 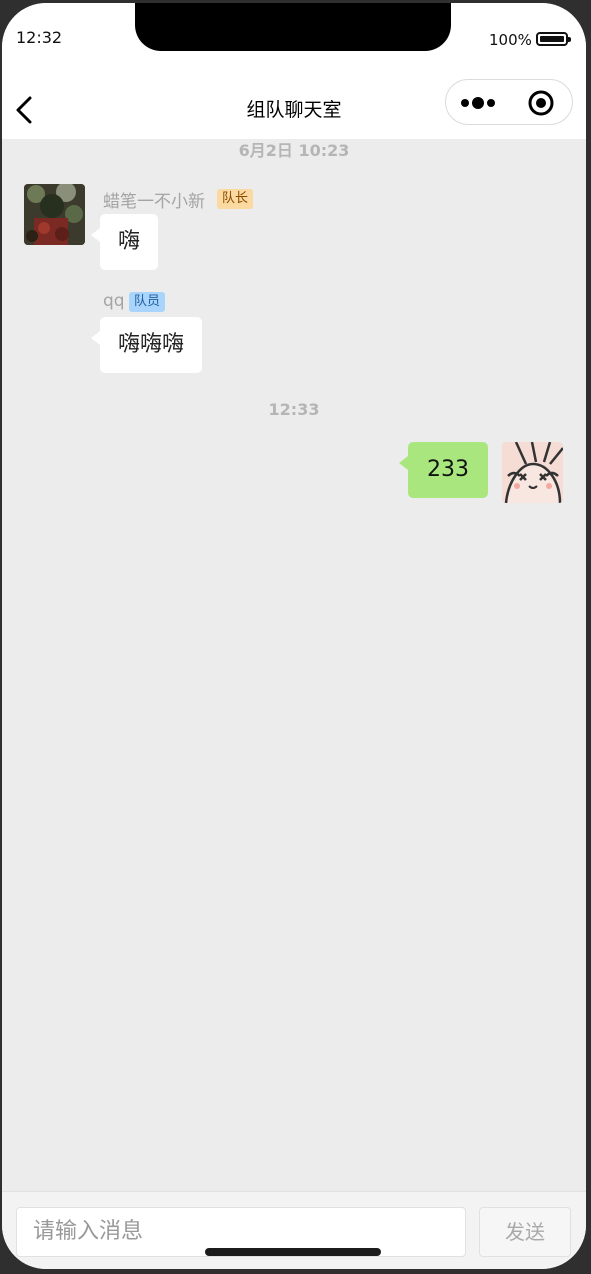 I want to click on member-badge: 队员, so click(x=147, y=302).